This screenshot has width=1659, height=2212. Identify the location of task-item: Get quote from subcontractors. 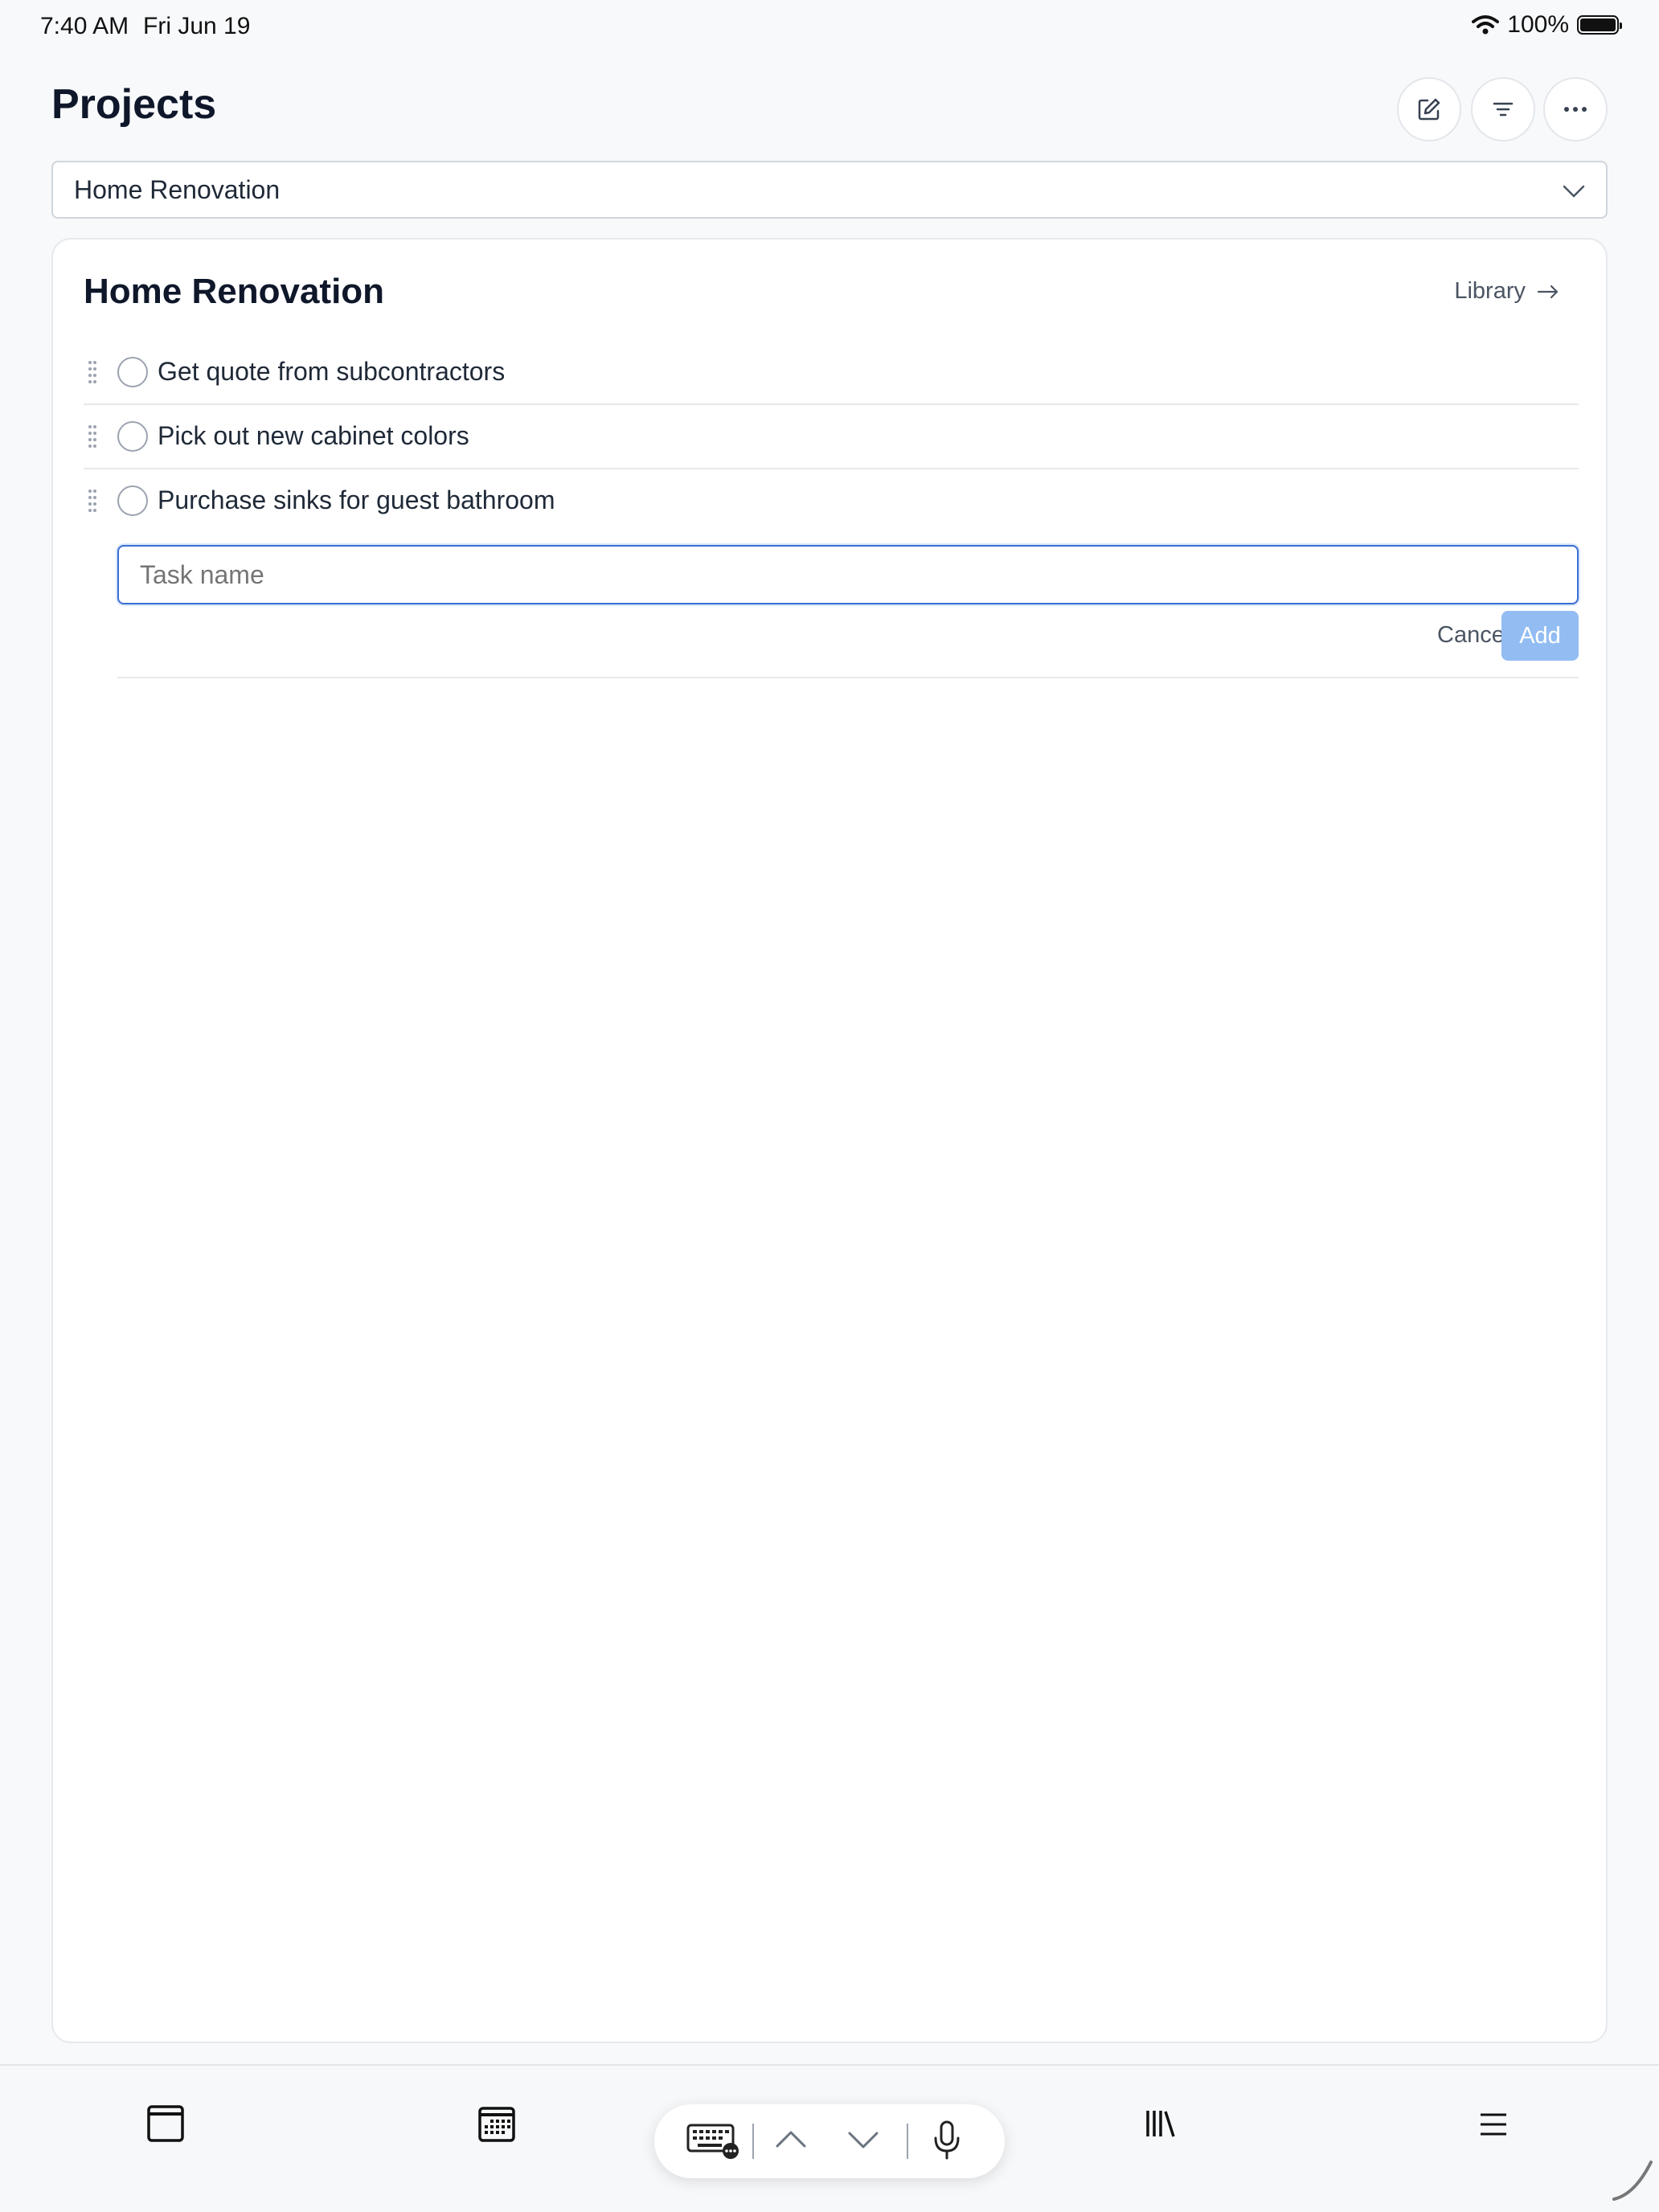
(831, 373).